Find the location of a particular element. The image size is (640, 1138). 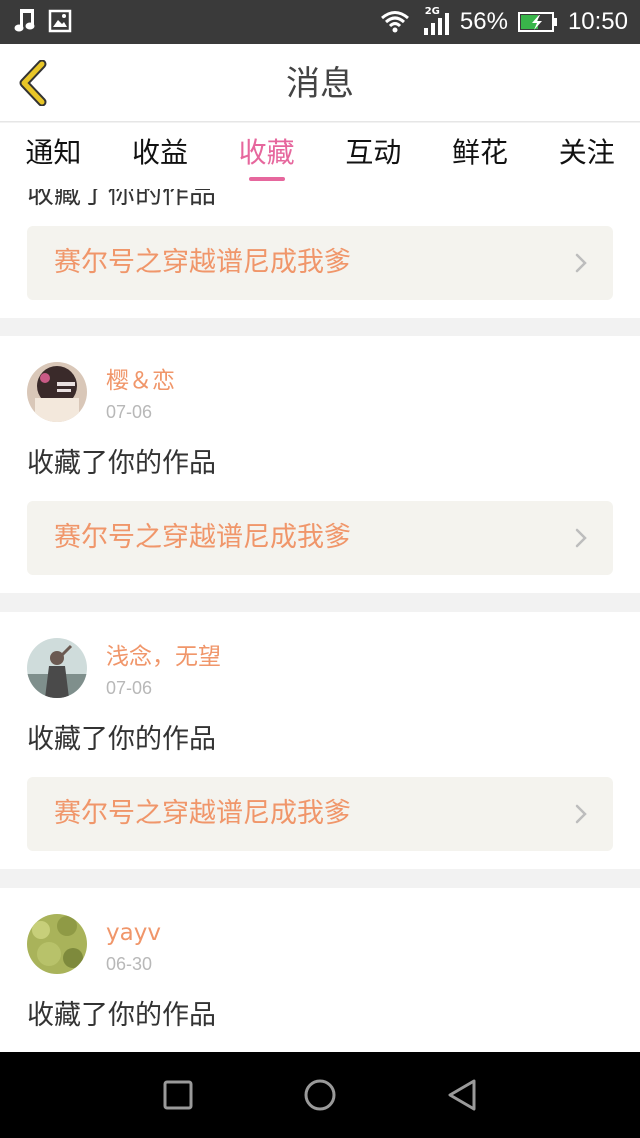

page-title: 消息 is located at coordinates (320, 84).